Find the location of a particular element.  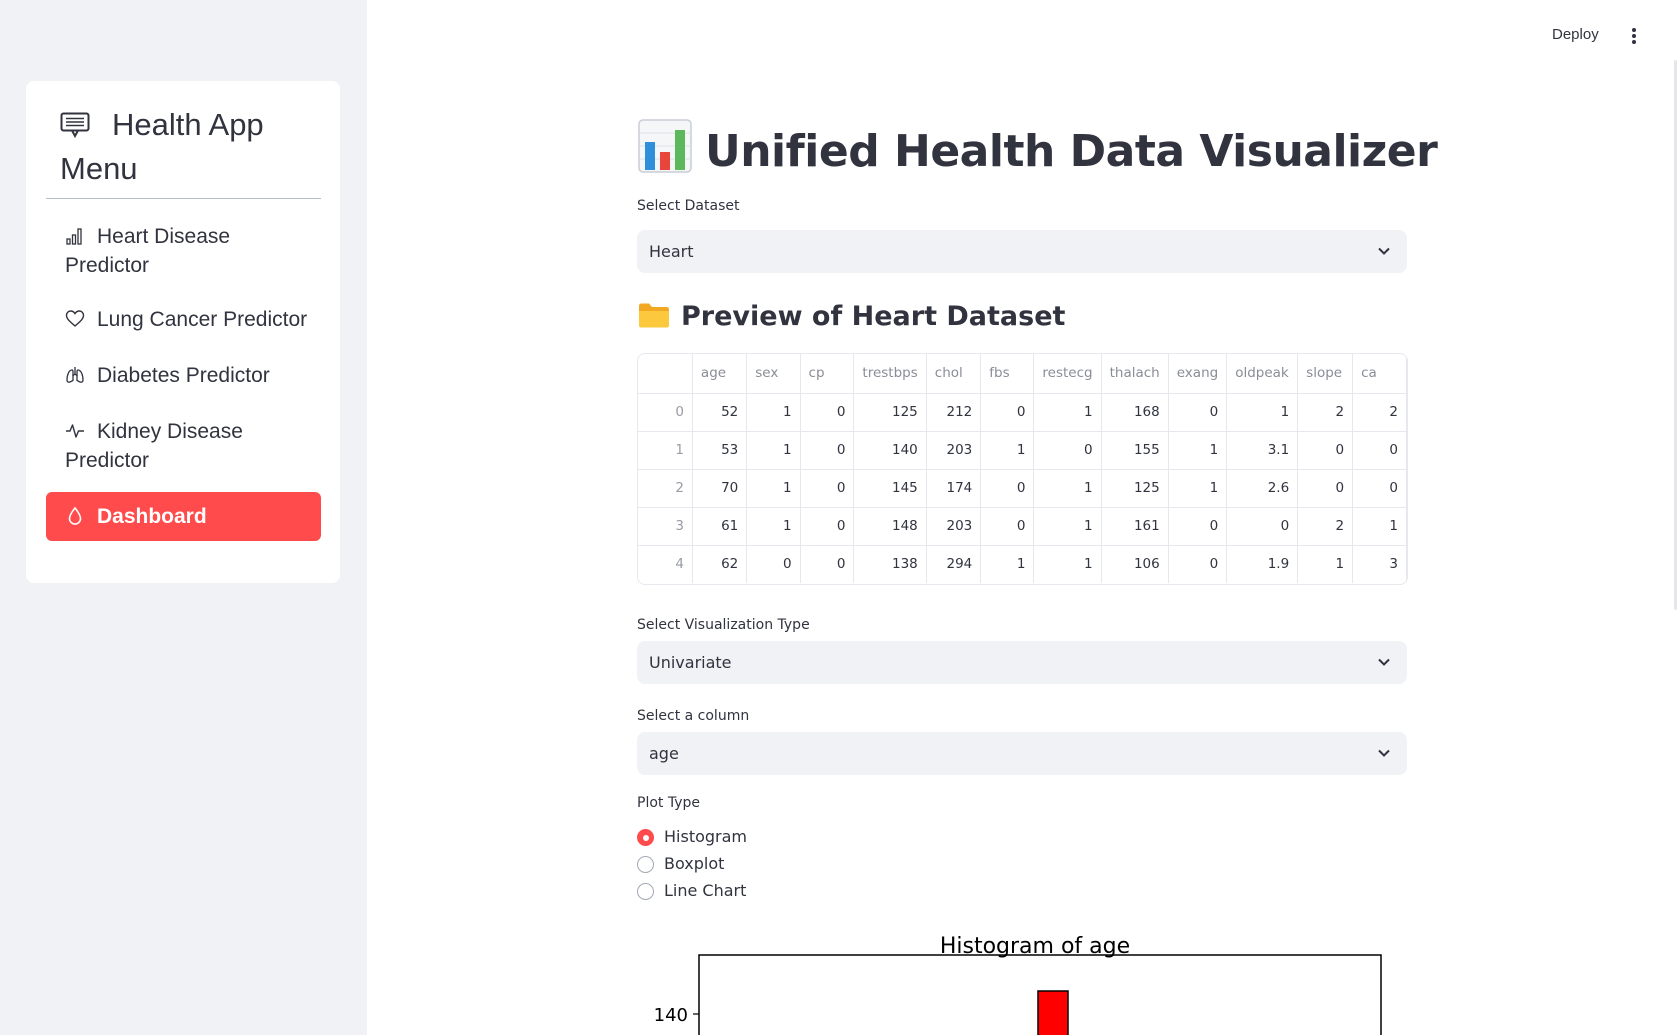

table-row: 2 70 1 0 145 174 0 1 125 1 2.6 0 0 is located at coordinates (1022, 488).